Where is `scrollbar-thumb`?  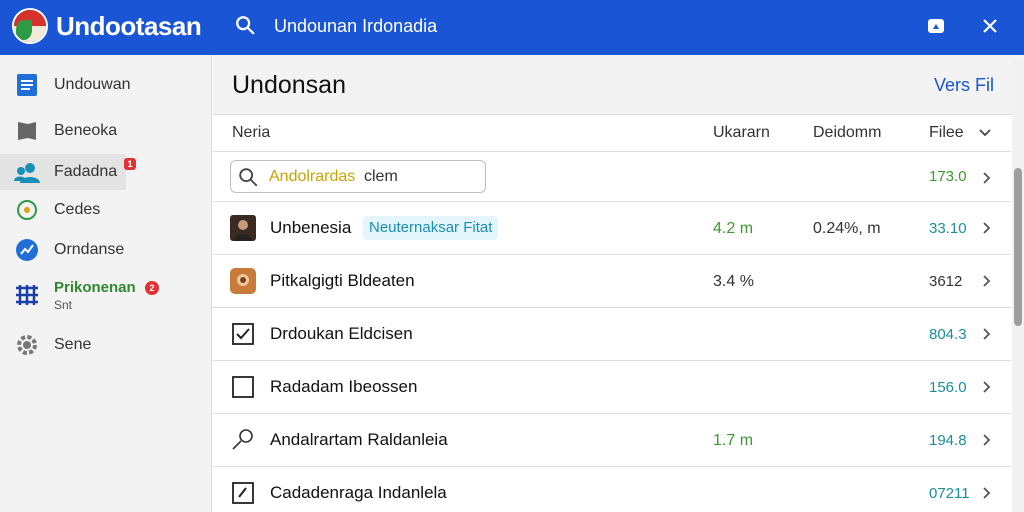 scrollbar-thumb is located at coordinates (1018, 247).